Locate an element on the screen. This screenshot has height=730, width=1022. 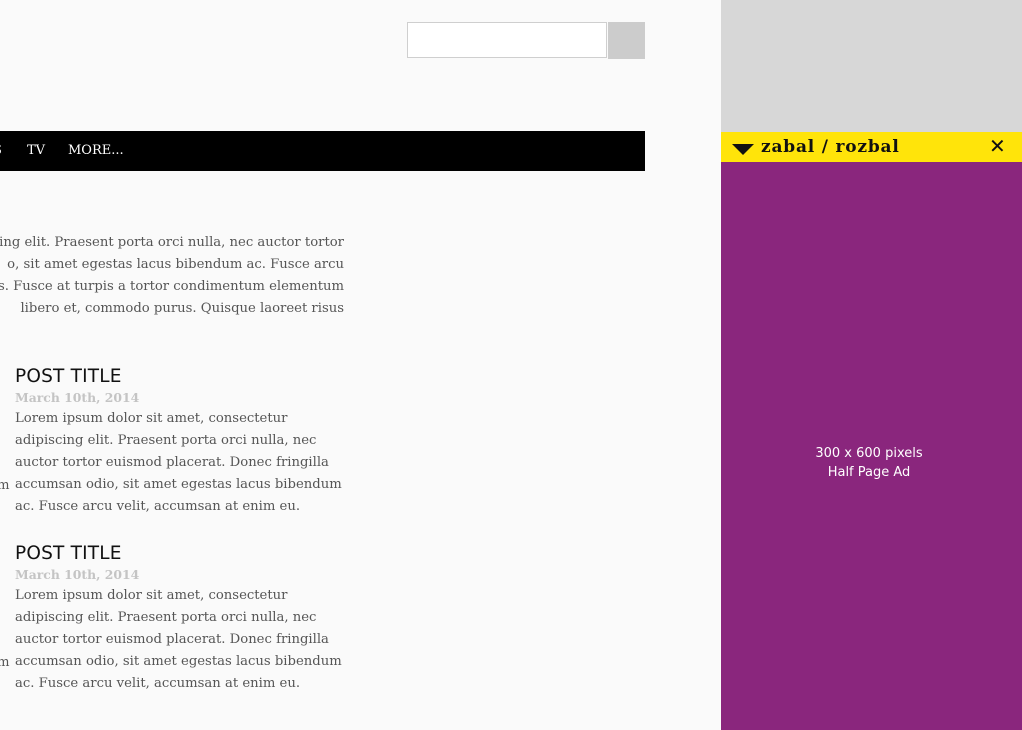
nav-item-tv: TV is located at coordinates (36, 151).